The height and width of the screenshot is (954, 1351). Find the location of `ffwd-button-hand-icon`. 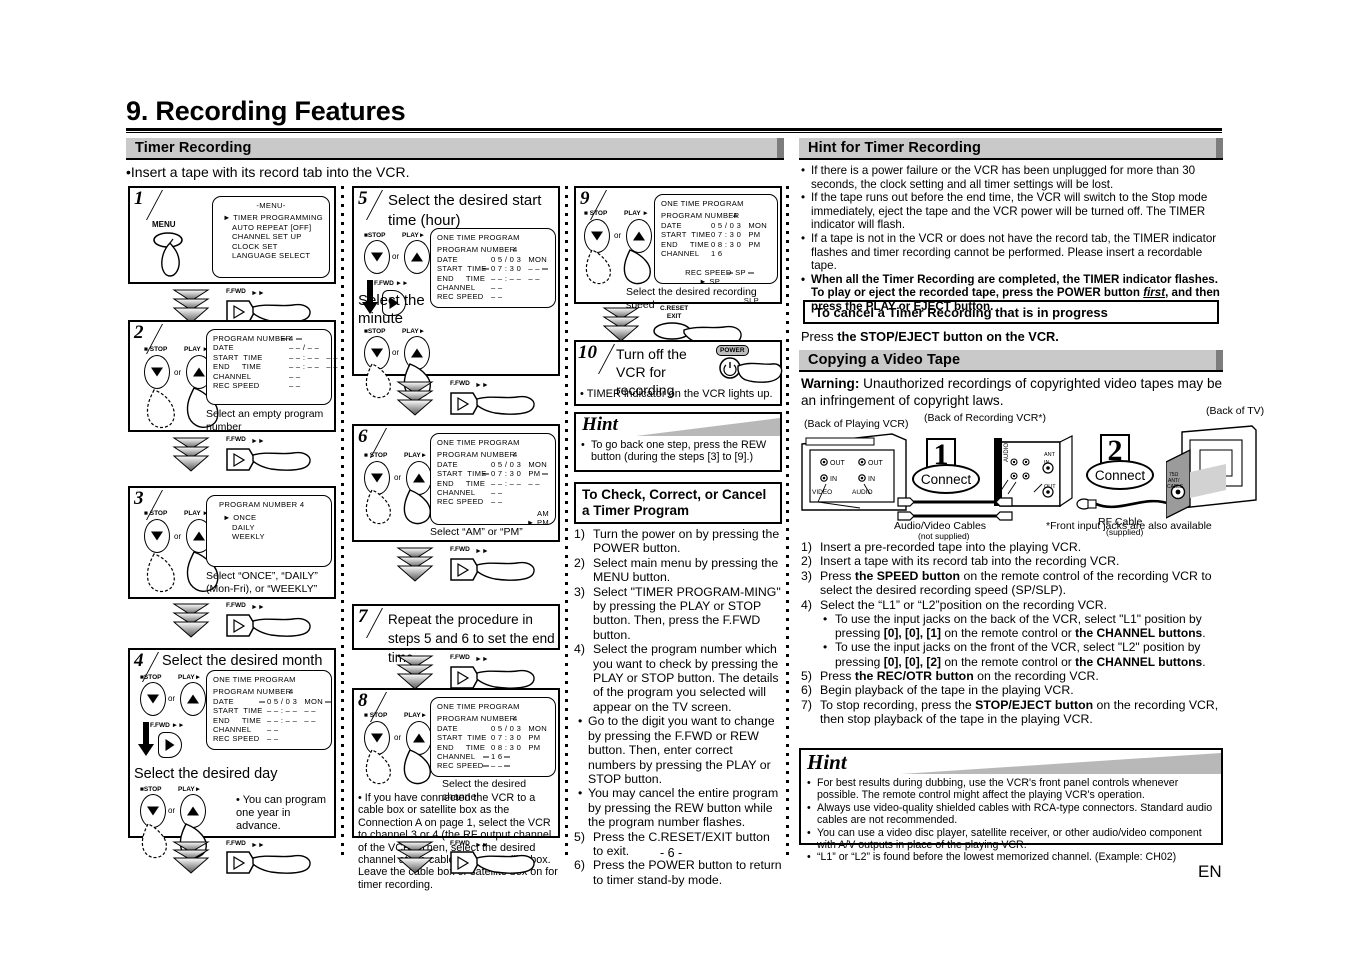

ffwd-button-hand-icon is located at coordinates (268, 862).